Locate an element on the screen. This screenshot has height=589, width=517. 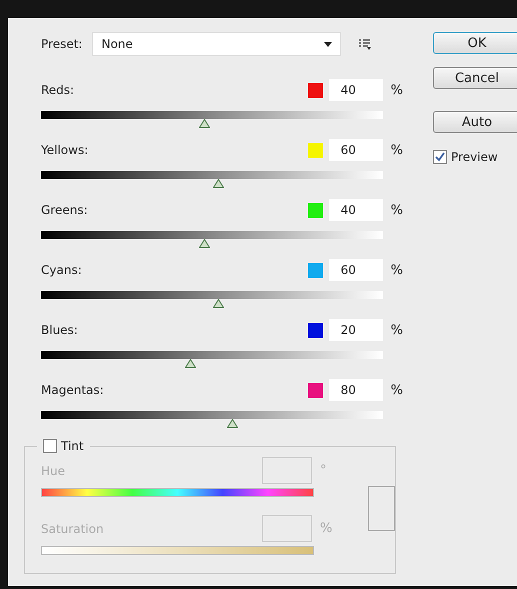
channel-label: Blues: is located at coordinates (59, 330).